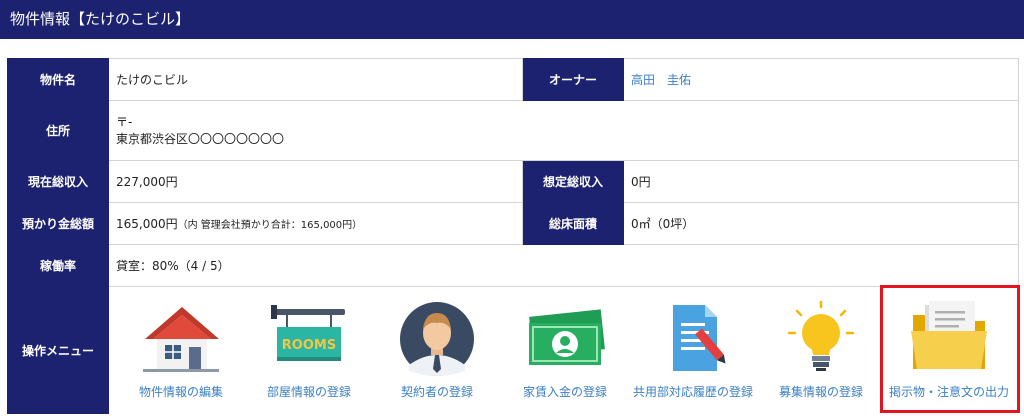  I want to click on label-occupancy: 稼働率, so click(58, 265).